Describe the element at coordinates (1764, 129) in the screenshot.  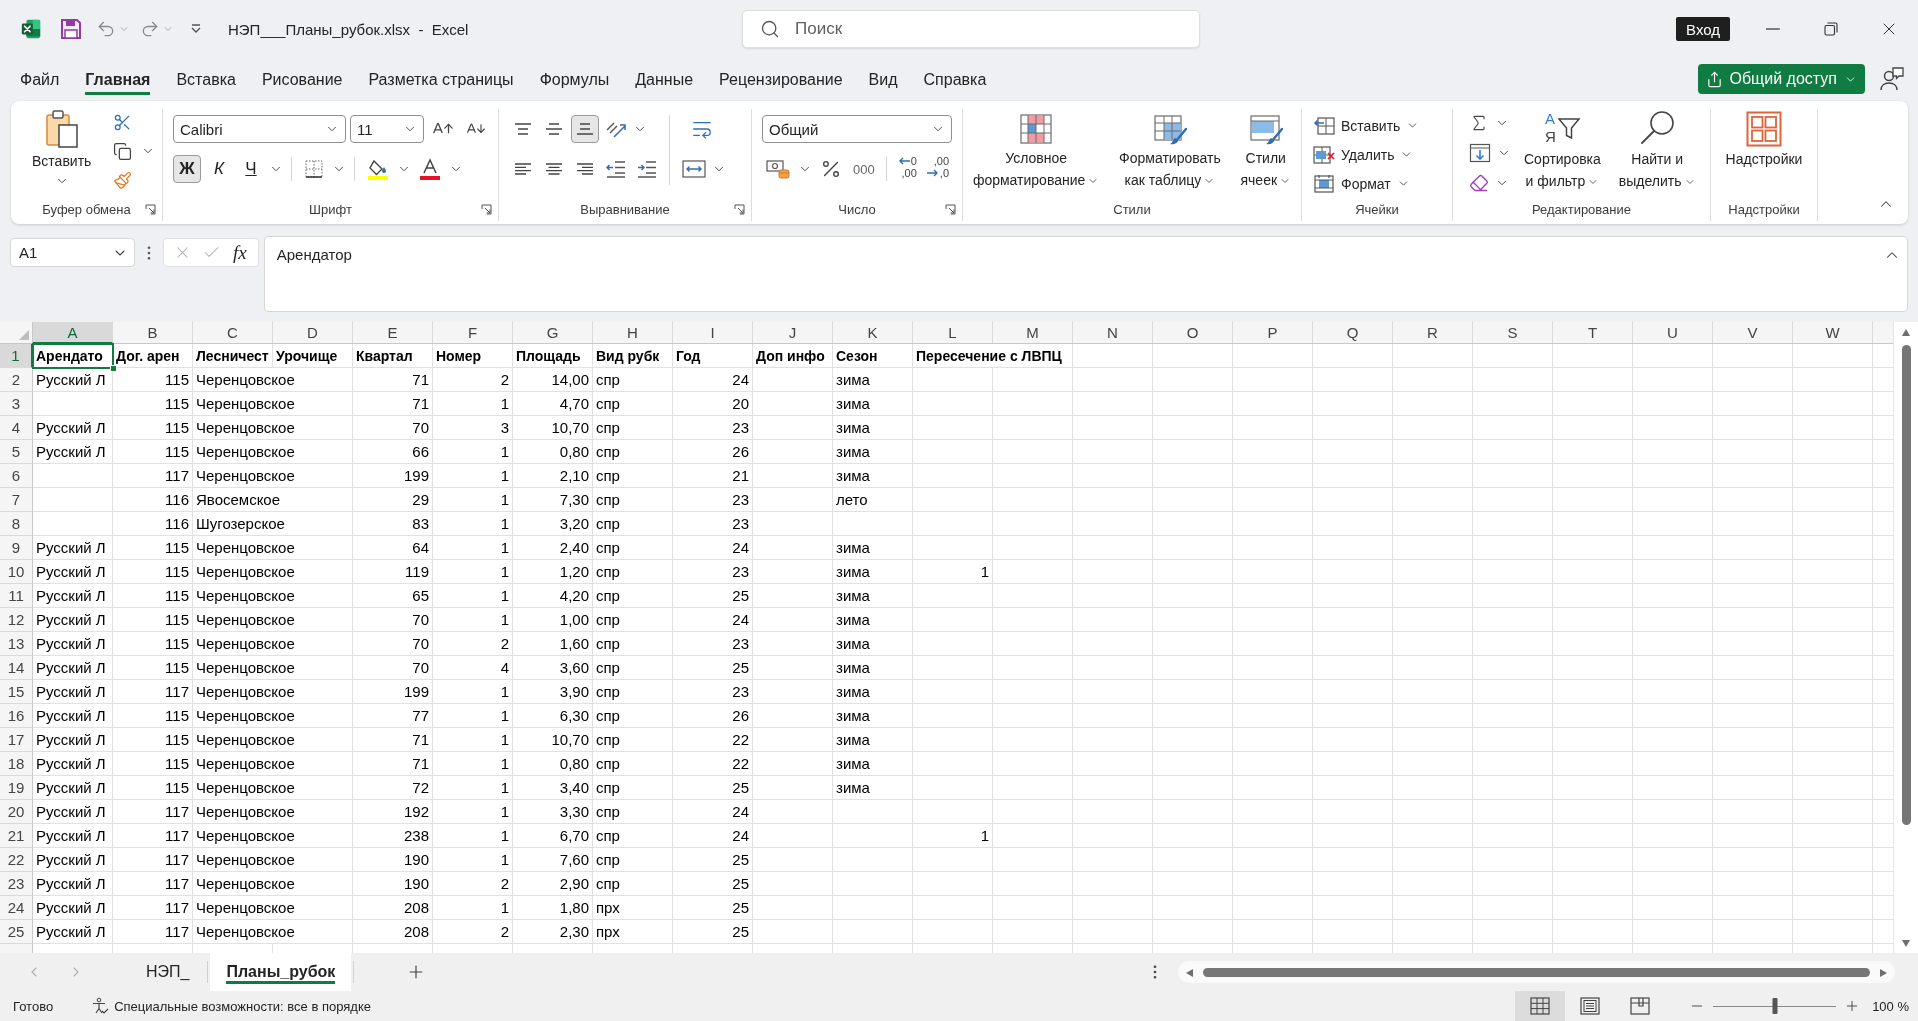
I see `four-squares-icon` at that location.